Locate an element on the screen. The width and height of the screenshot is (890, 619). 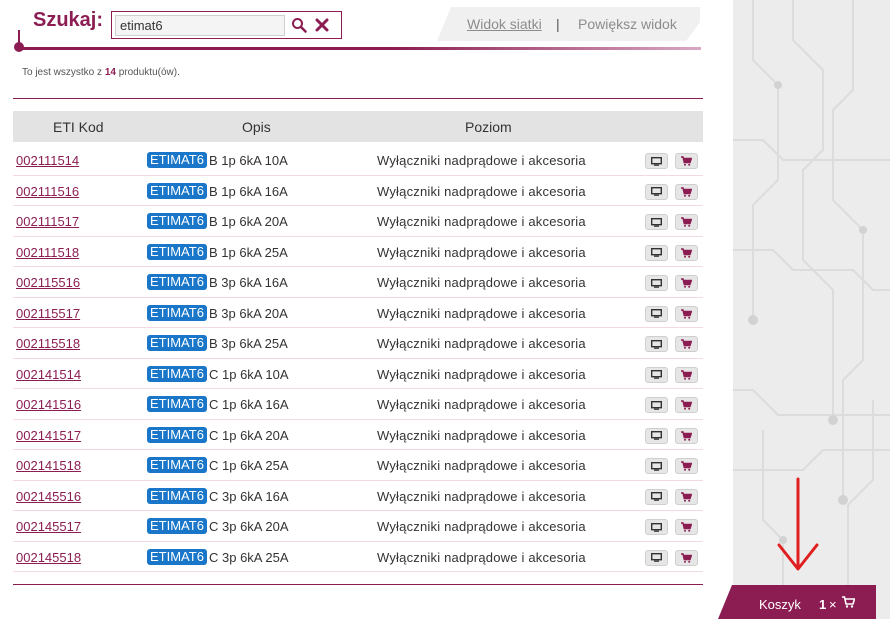
grid-view-link: Widok siatki is located at coordinates (504, 24).